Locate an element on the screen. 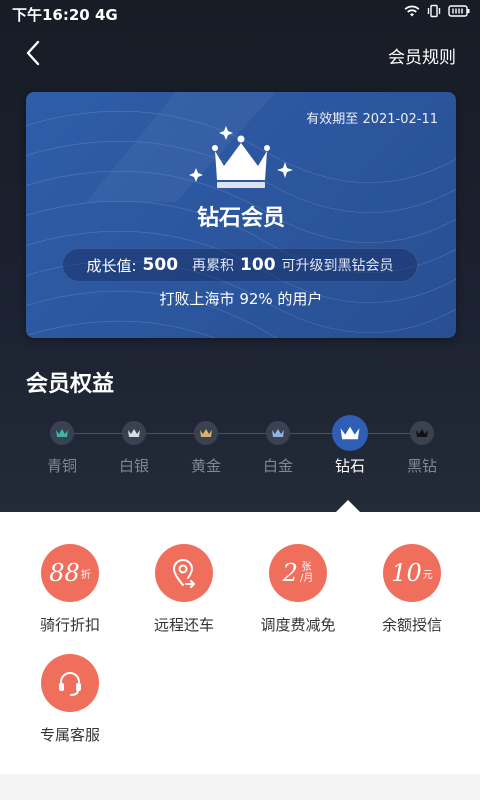 This screenshot has height=800, width=480. growth-value: 500 is located at coordinates (160, 265).